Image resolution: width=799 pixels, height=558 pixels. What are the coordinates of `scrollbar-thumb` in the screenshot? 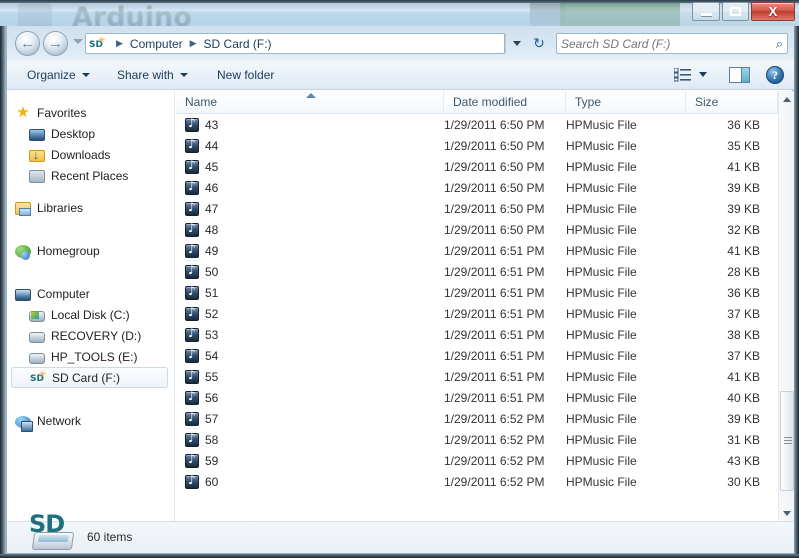 It's located at (787, 441).